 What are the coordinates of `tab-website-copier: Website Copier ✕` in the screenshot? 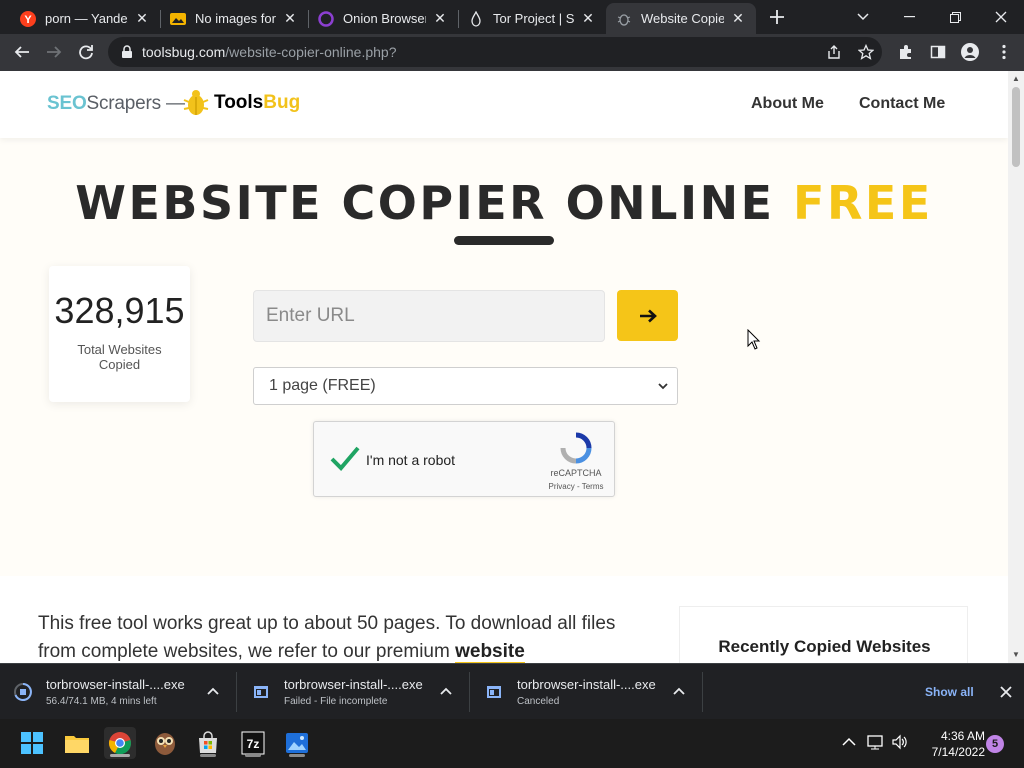 It's located at (681, 18).